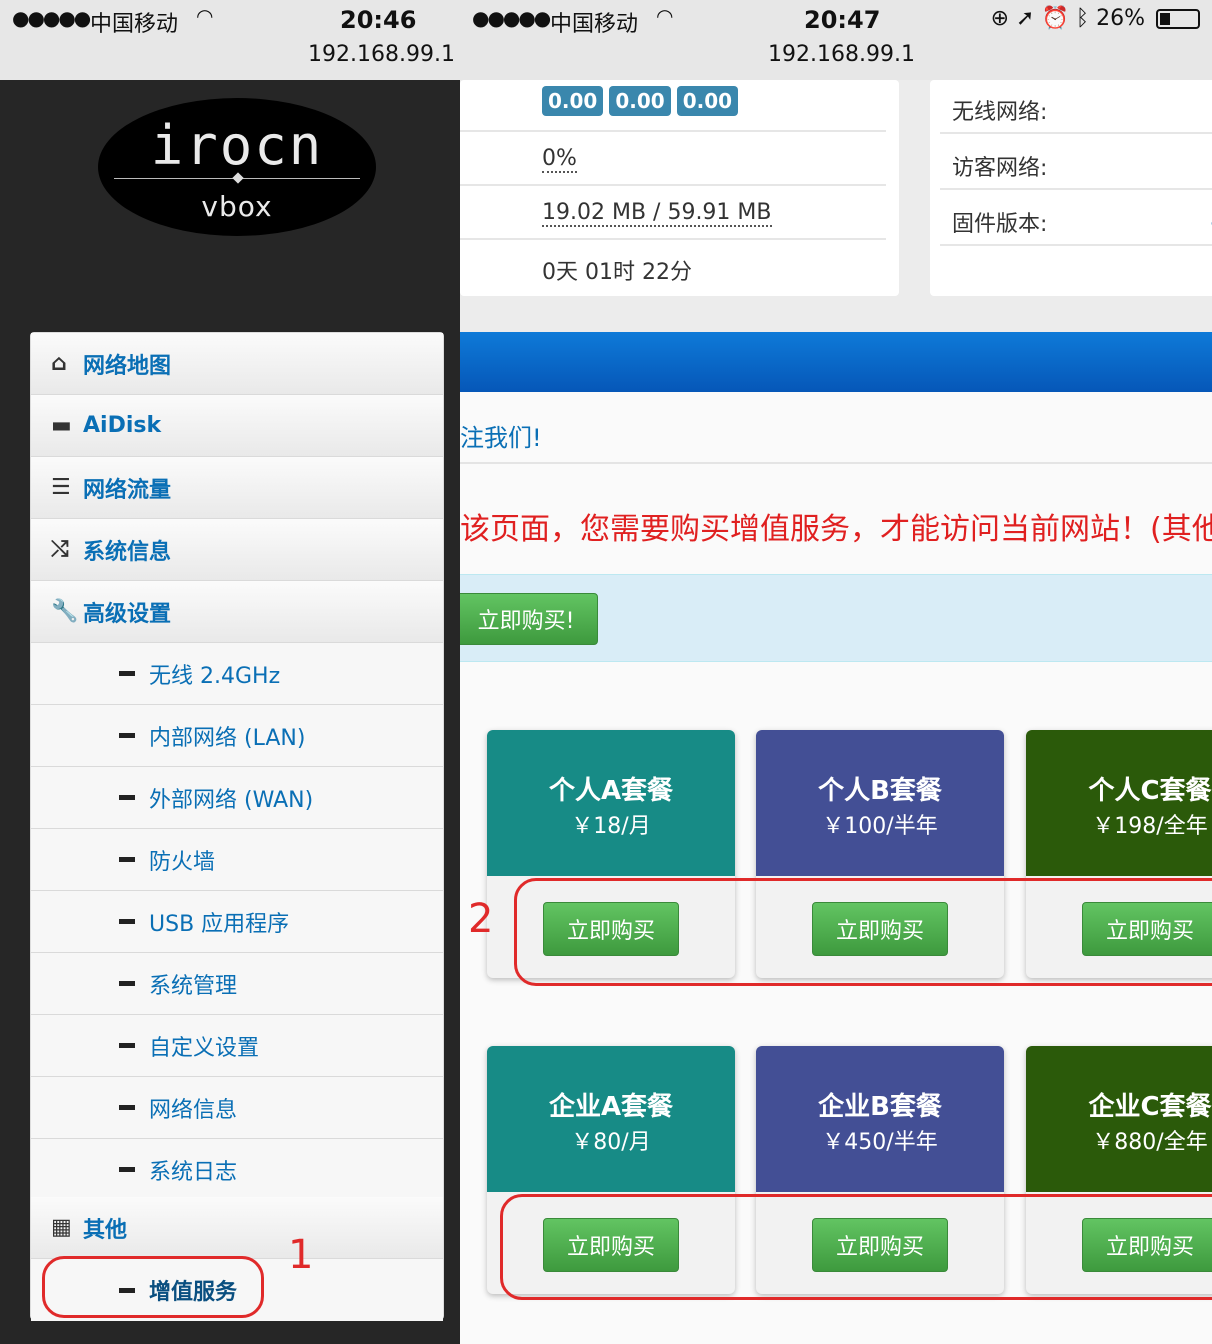 The width and height of the screenshot is (1212, 1344). What do you see at coordinates (237, 206) in the screenshot?
I see `logo-subtext: vbox` at bounding box center [237, 206].